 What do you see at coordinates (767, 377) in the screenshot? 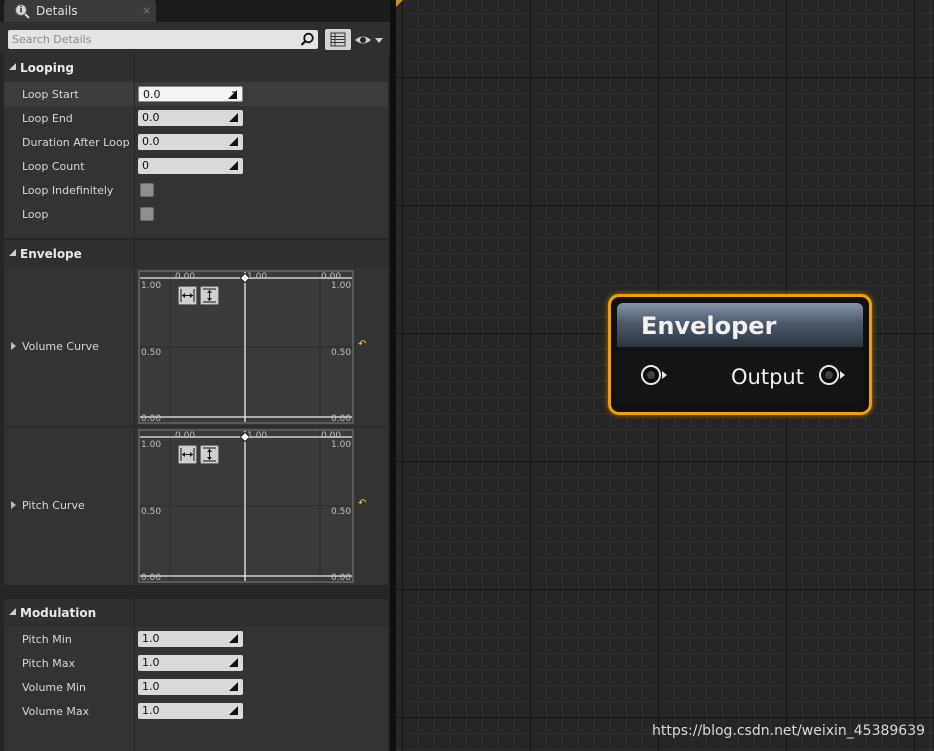
I see `output-pin-label: Output` at bounding box center [767, 377].